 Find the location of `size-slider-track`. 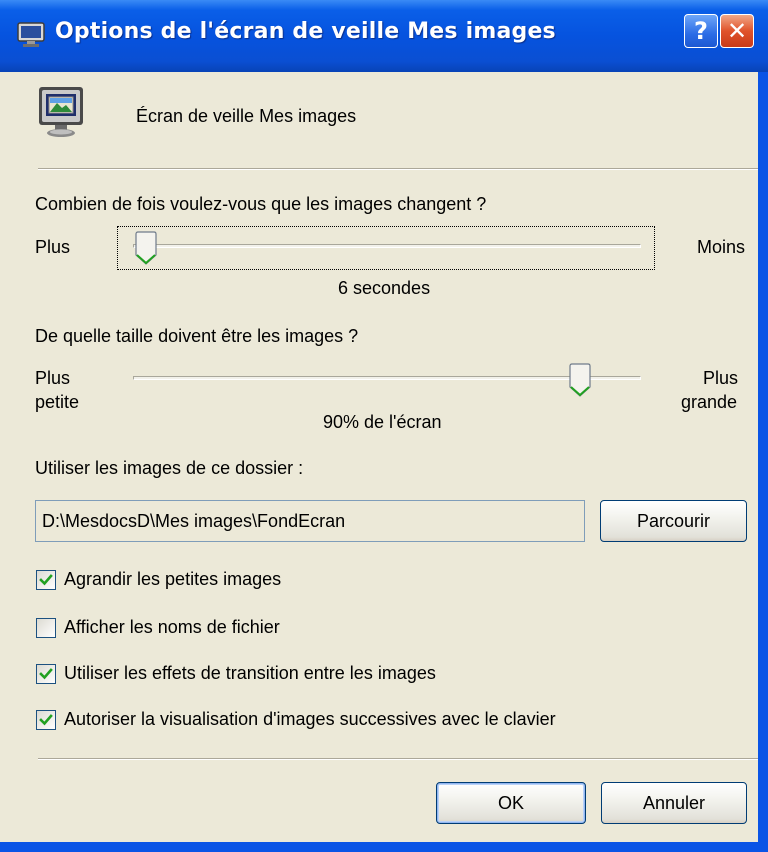

size-slider-track is located at coordinates (387, 378).